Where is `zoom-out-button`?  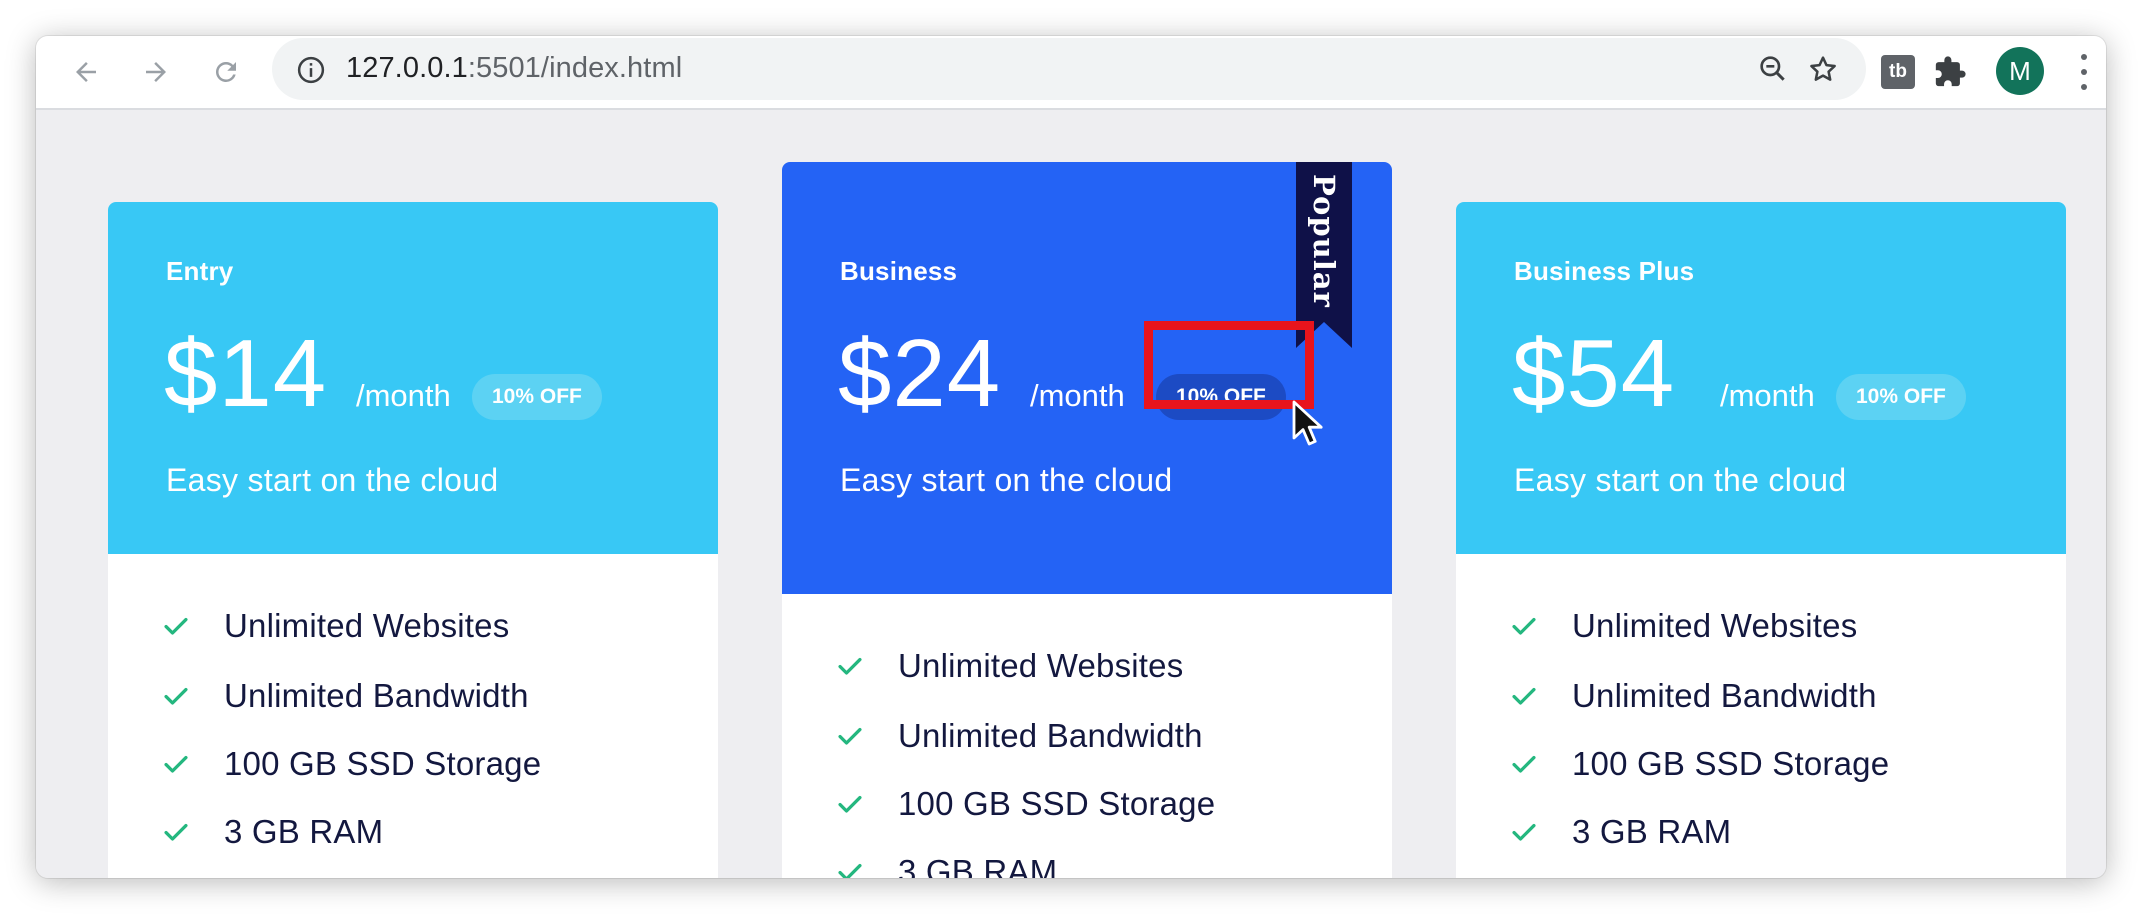
zoom-out-button is located at coordinates (1773, 69).